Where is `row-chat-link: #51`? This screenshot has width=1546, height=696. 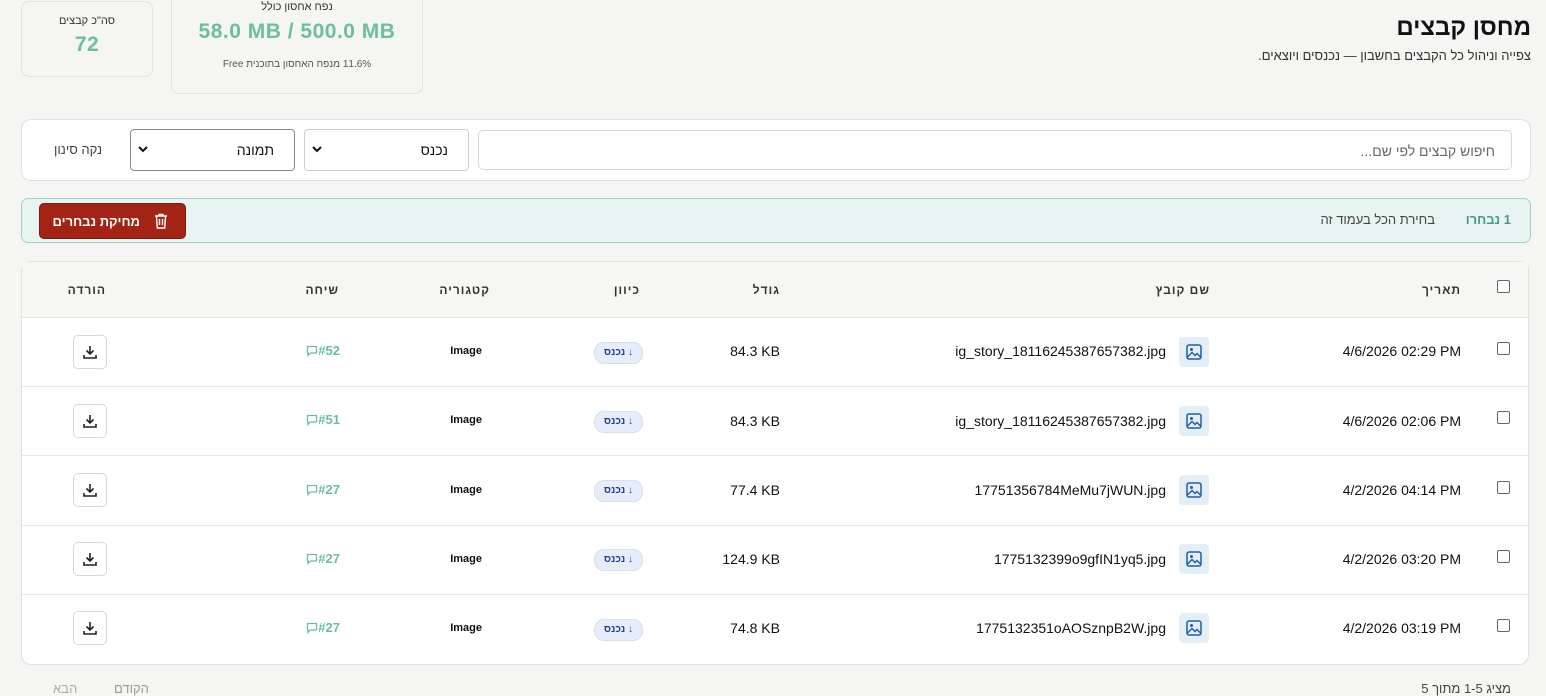 row-chat-link: #51 is located at coordinates (321, 419).